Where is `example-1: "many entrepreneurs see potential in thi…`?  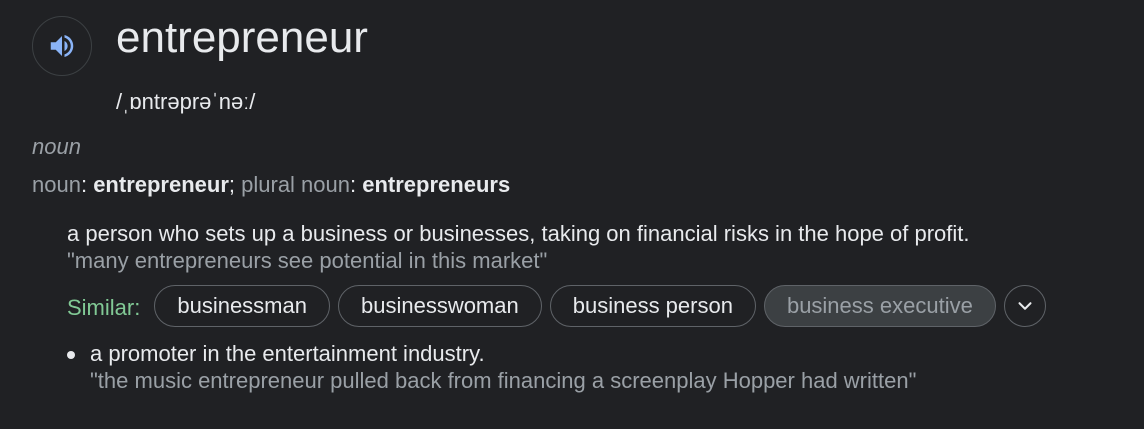
example-1: "many entrepreneurs see potential in thi… is located at coordinates (307, 260).